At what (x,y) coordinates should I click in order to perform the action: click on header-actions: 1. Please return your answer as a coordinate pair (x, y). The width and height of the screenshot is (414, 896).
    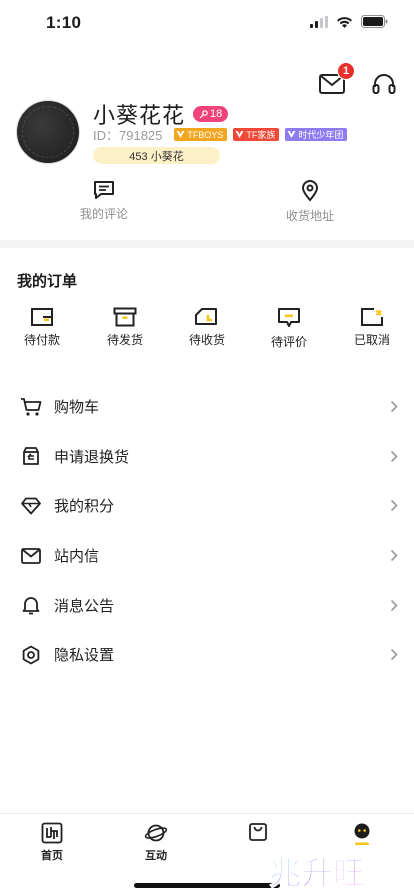
    Looking at the image, I should click on (358, 80).